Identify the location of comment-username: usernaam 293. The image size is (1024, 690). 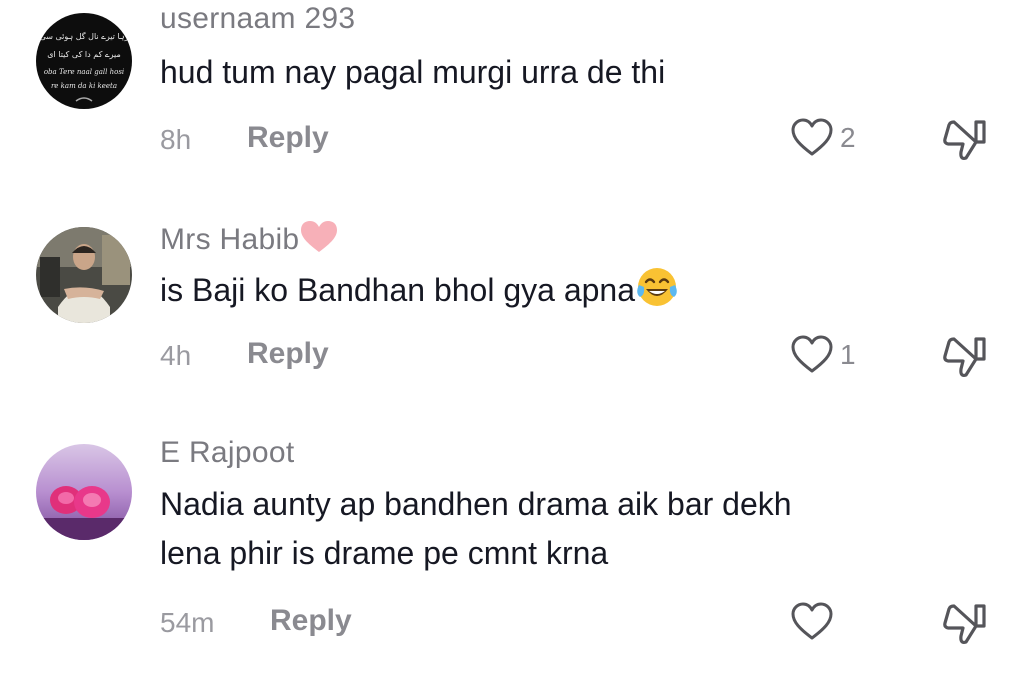
(257, 19).